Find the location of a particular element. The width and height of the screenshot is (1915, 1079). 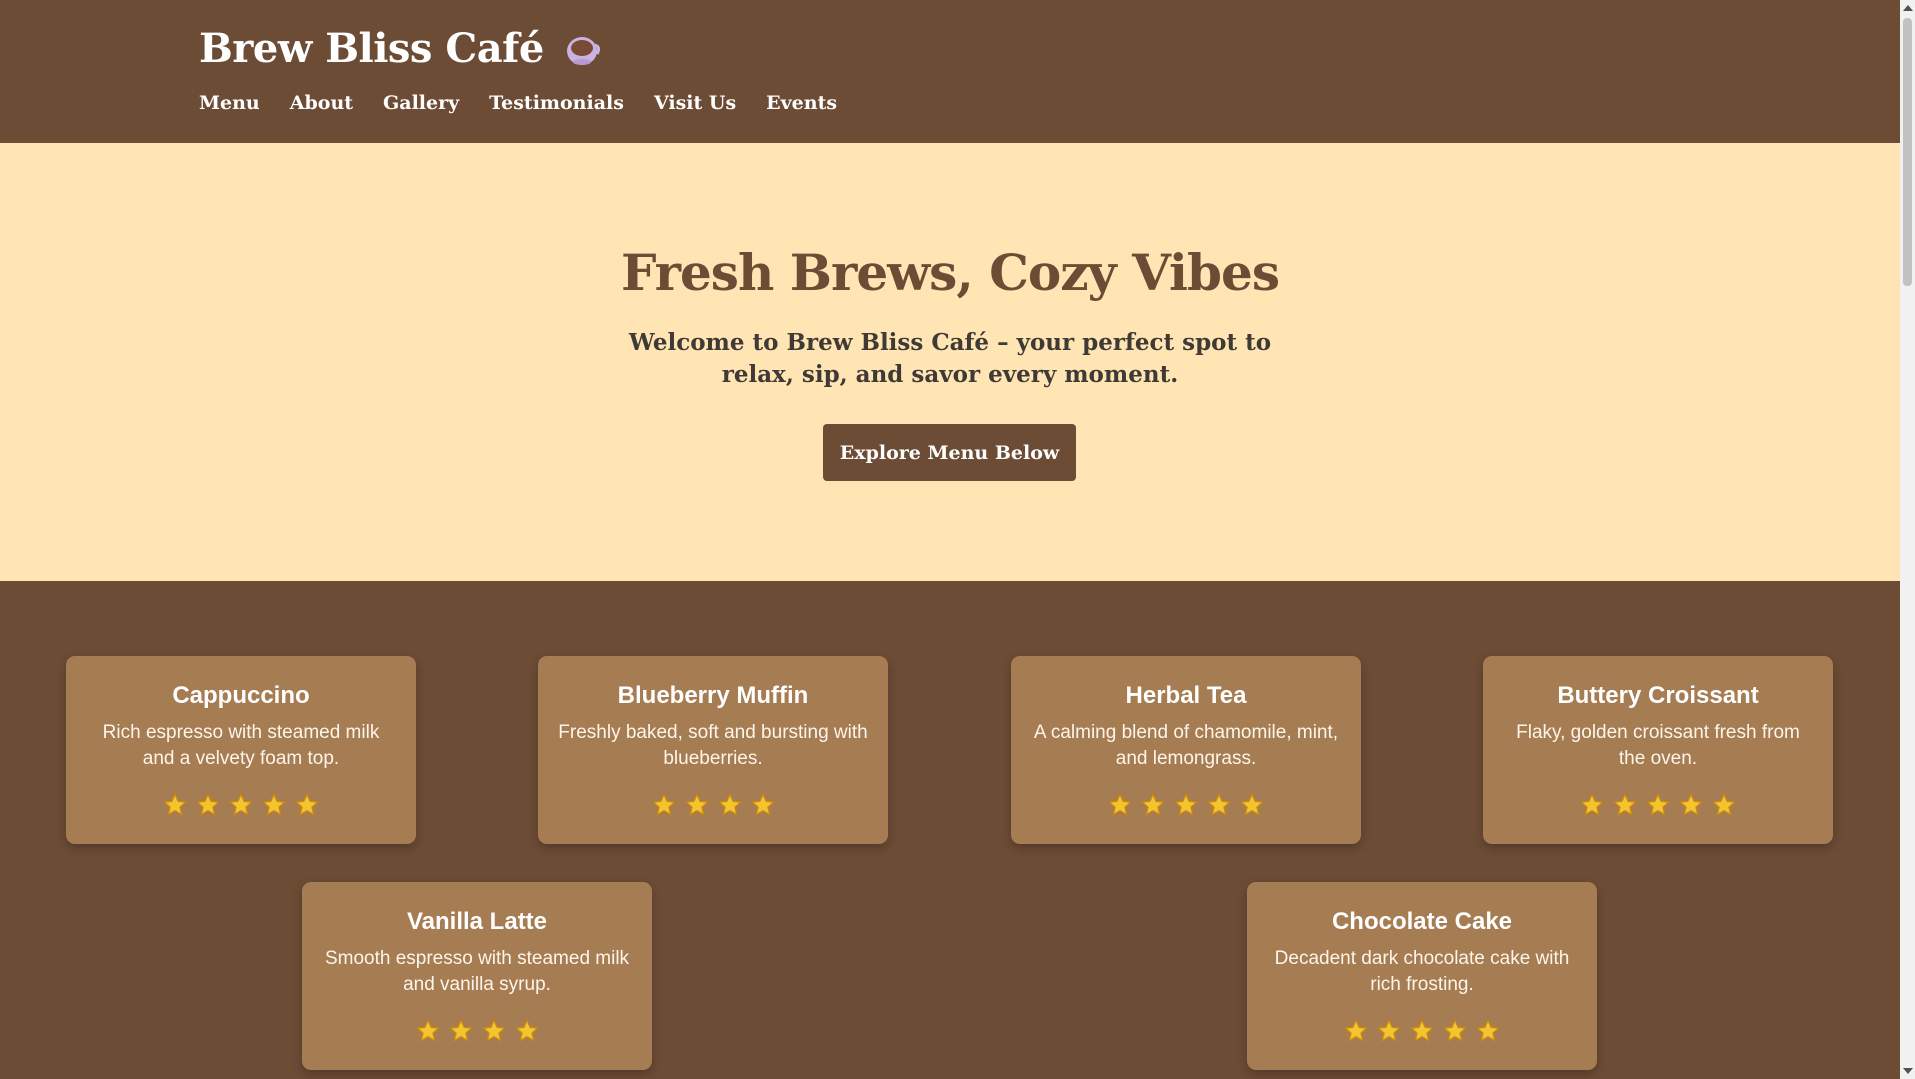

hero-title: Fresh Brews, Cozy Vibes is located at coordinates (950, 272).